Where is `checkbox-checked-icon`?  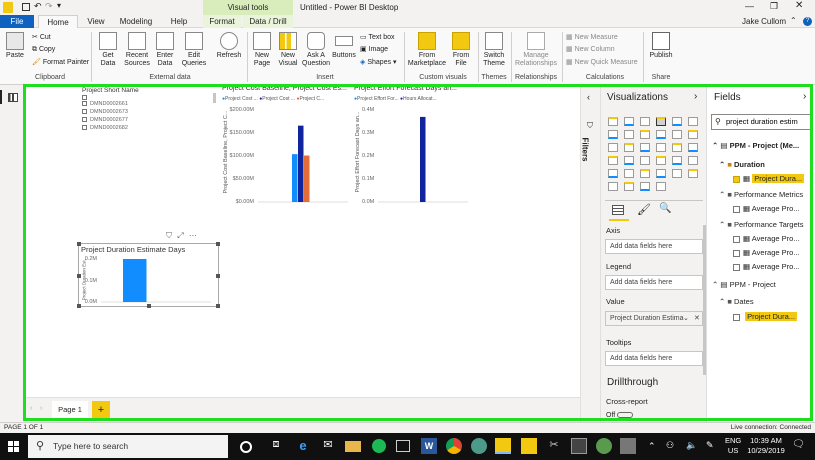 checkbox-checked-icon is located at coordinates (736, 179).